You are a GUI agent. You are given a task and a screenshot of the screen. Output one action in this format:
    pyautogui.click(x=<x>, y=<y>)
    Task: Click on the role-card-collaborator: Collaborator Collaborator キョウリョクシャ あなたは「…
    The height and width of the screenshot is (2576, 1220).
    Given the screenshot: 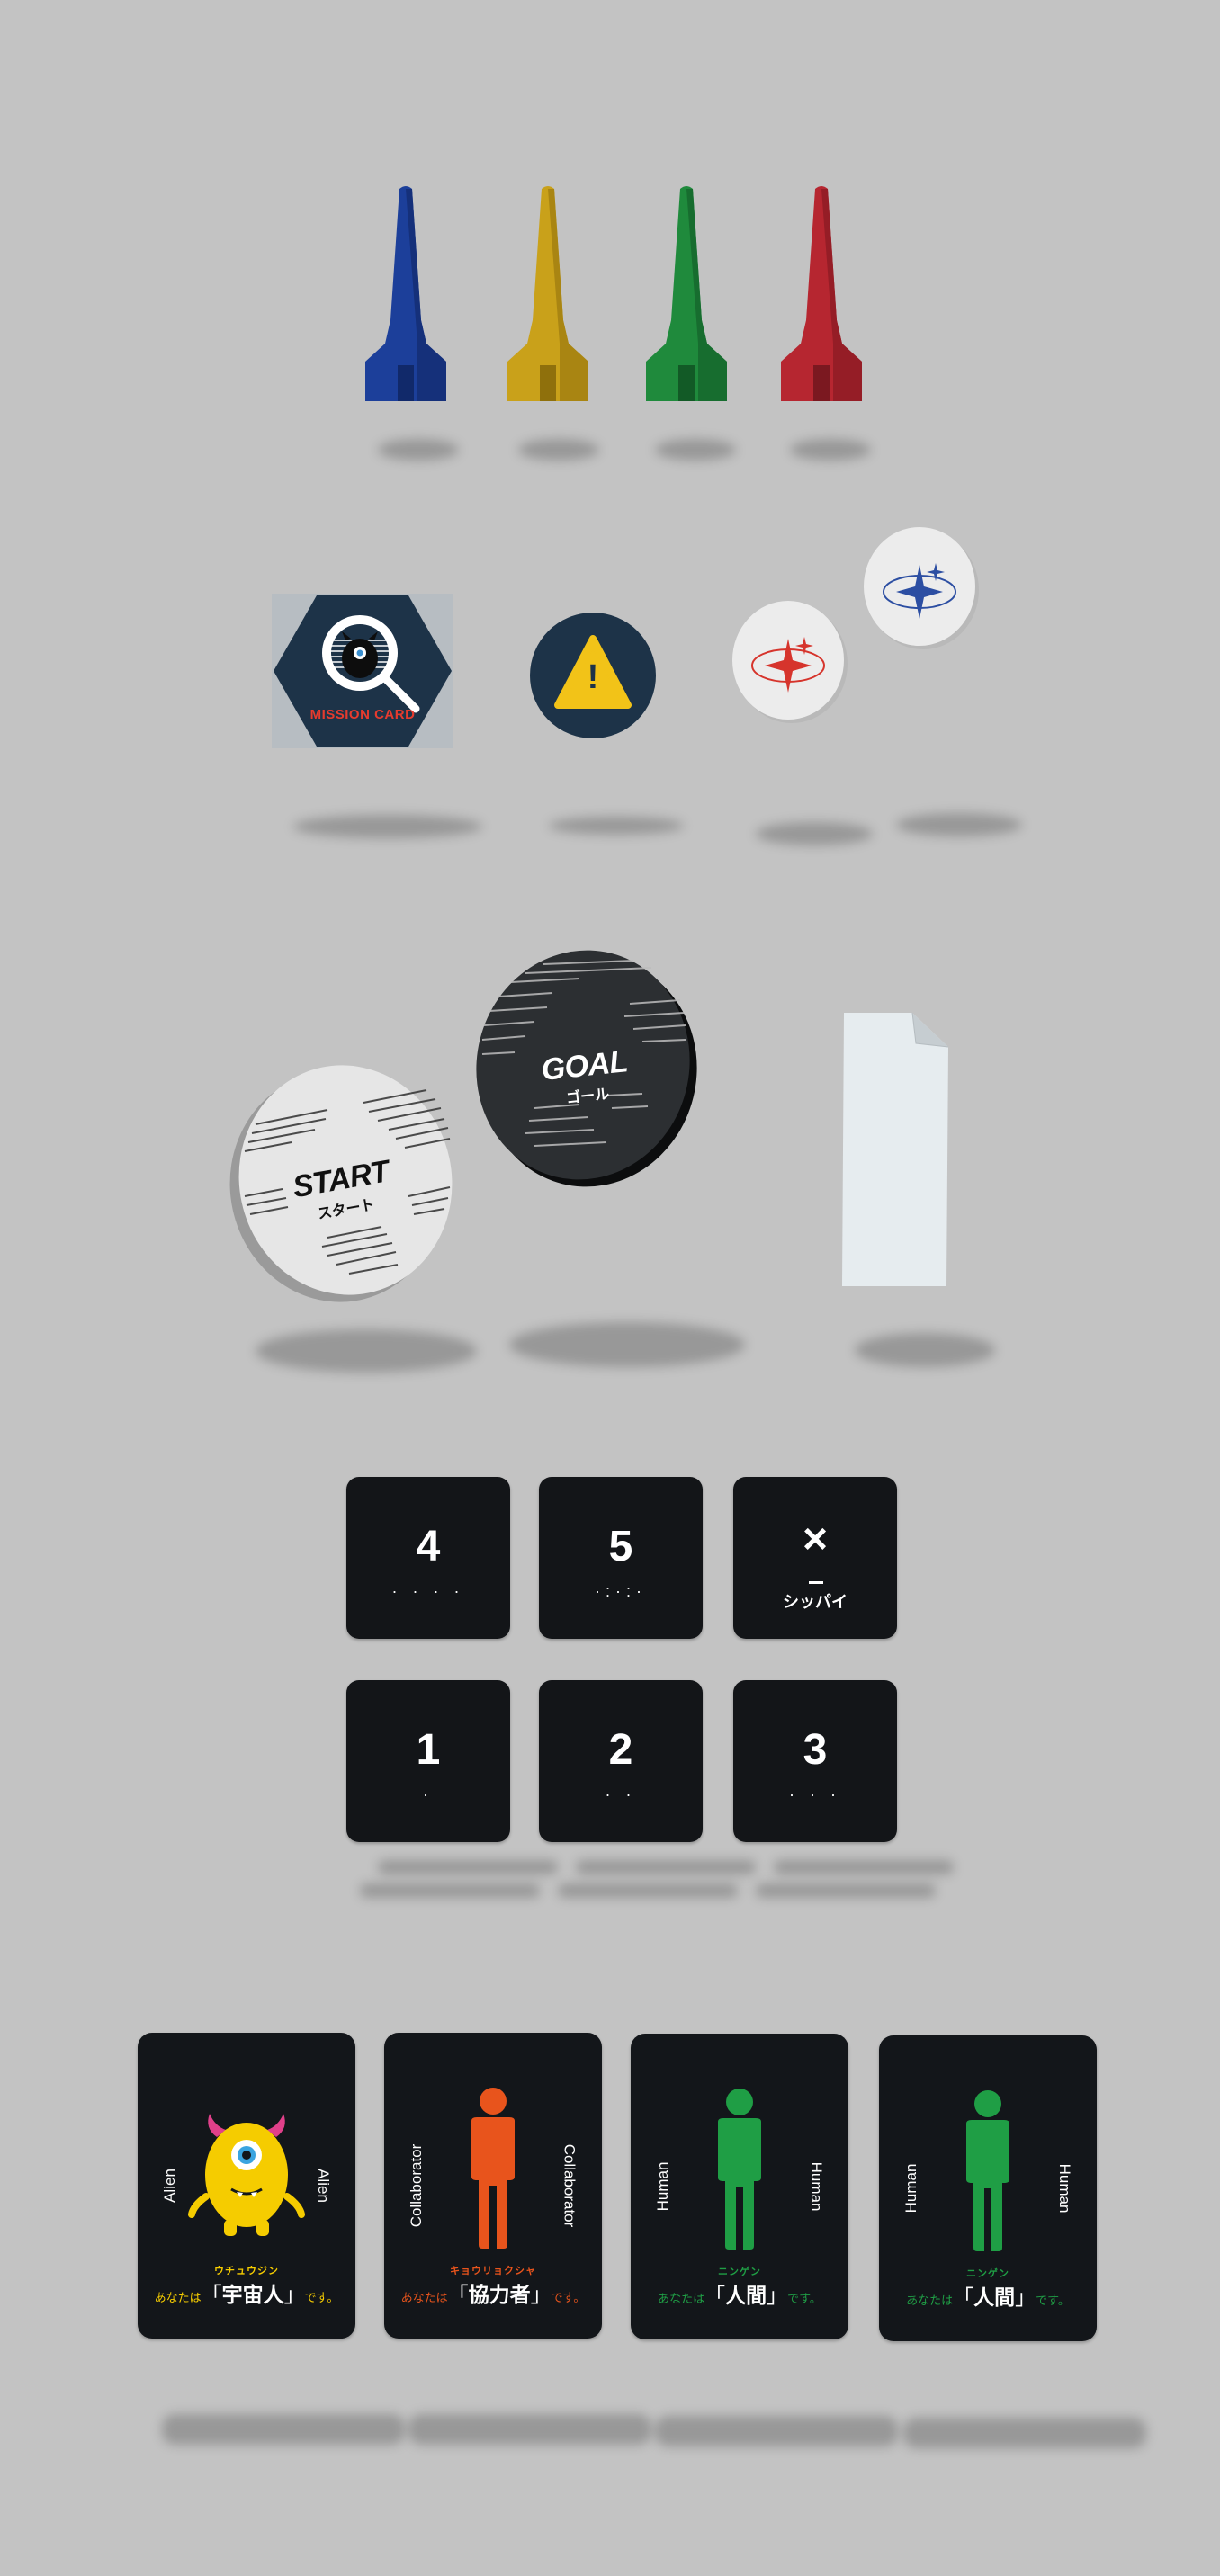 What is the action you would take?
    pyautogui.click(x=493, y=2186)
    